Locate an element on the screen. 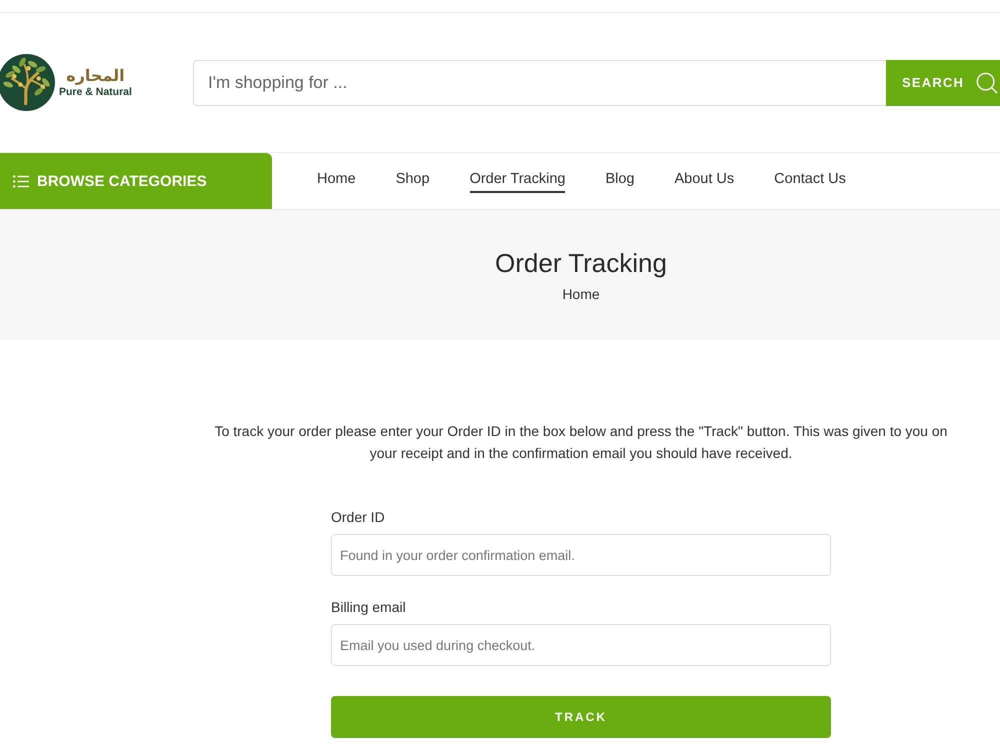 This screenshot has height=750, width=1000. nav-link: Order Tracking is located at coordinates (518, 181).